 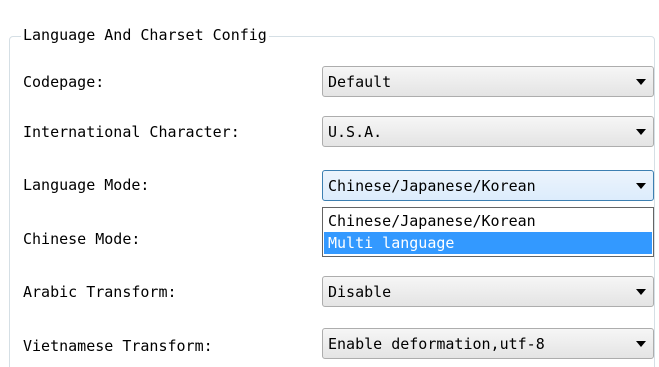 I want to click on codepage-label: Codepage:, so click(x=64, y=82).